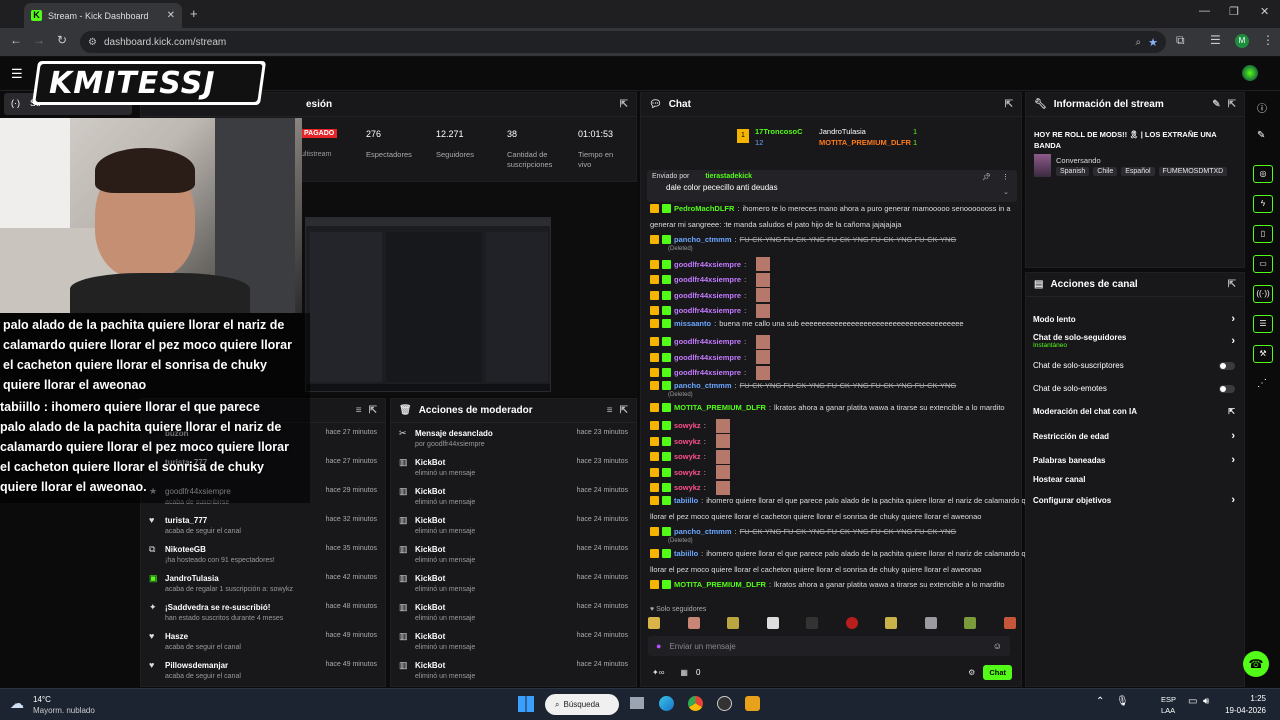 The image size is (1280, 720). What do you see at coordinates (1122, 701) in the screenshot?
I see `mic-tray-icon: 🎙︎` at bounding box center [1122, 701].